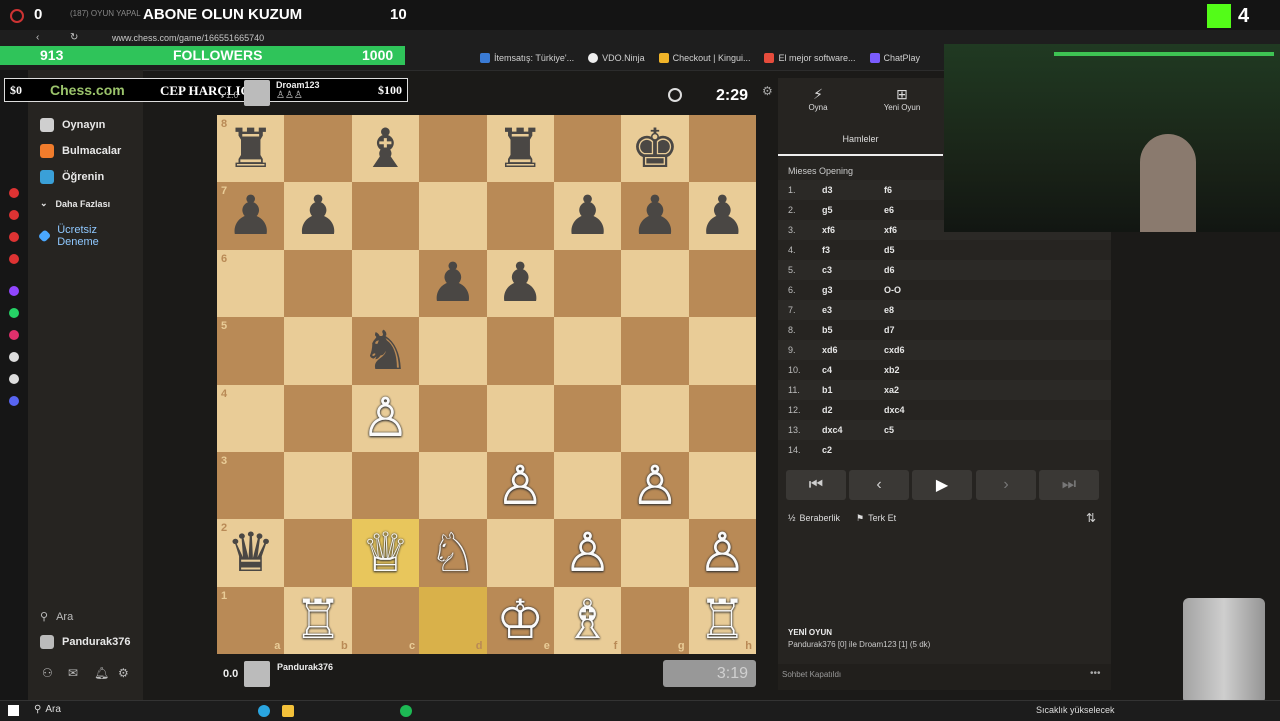  What do you see at coordinates (722, 149) in the screenshot?
I see `square-h8` at bounding box center [722, 149].